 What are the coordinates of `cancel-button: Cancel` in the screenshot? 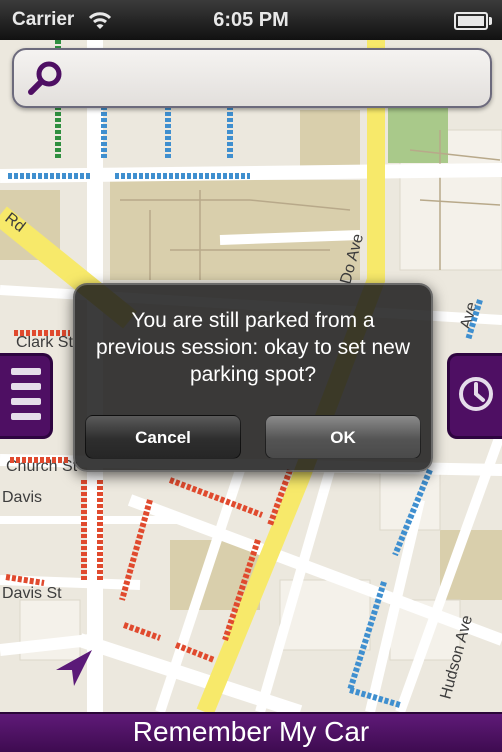 It's located at (163, 437).